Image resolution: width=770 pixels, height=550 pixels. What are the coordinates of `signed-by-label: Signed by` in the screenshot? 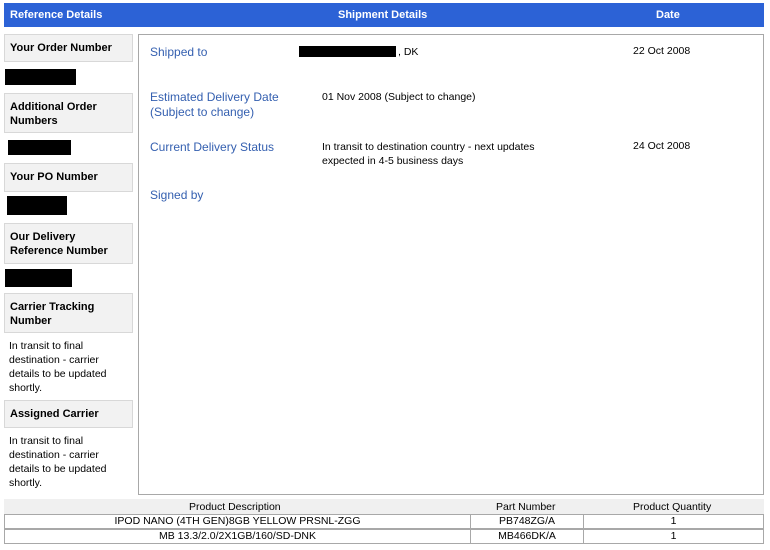 It's located at (177, 195).